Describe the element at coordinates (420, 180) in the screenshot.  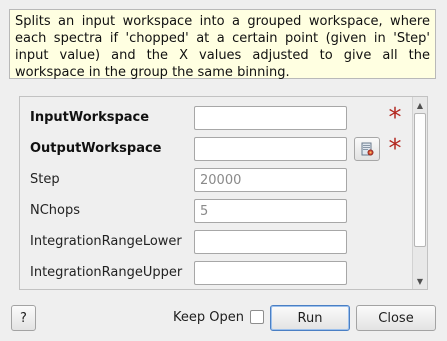
I see `scrollbar-thumb` at that location.